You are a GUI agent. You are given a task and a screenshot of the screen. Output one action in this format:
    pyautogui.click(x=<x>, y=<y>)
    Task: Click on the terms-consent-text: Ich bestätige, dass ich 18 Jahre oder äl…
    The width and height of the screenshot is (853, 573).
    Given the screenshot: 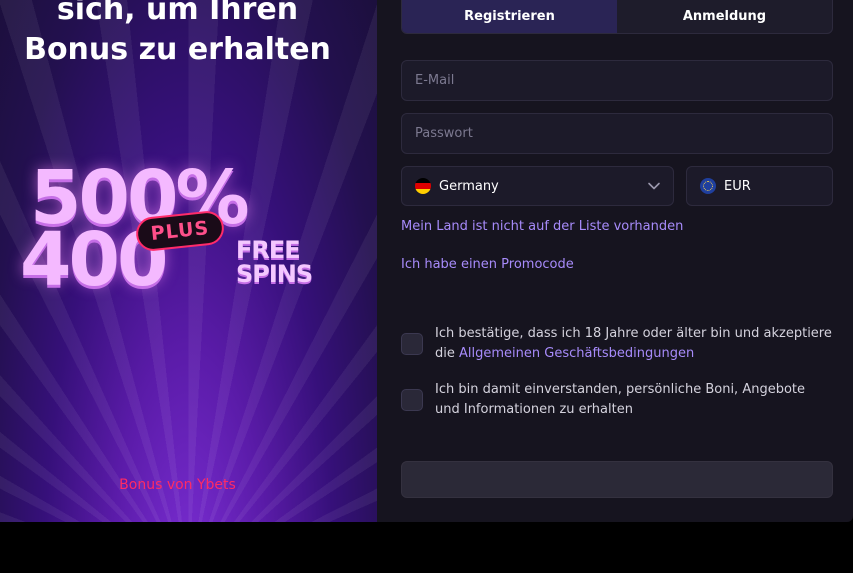 What is the action you would take?
    pyautogui.click(x=634, y=344)
    